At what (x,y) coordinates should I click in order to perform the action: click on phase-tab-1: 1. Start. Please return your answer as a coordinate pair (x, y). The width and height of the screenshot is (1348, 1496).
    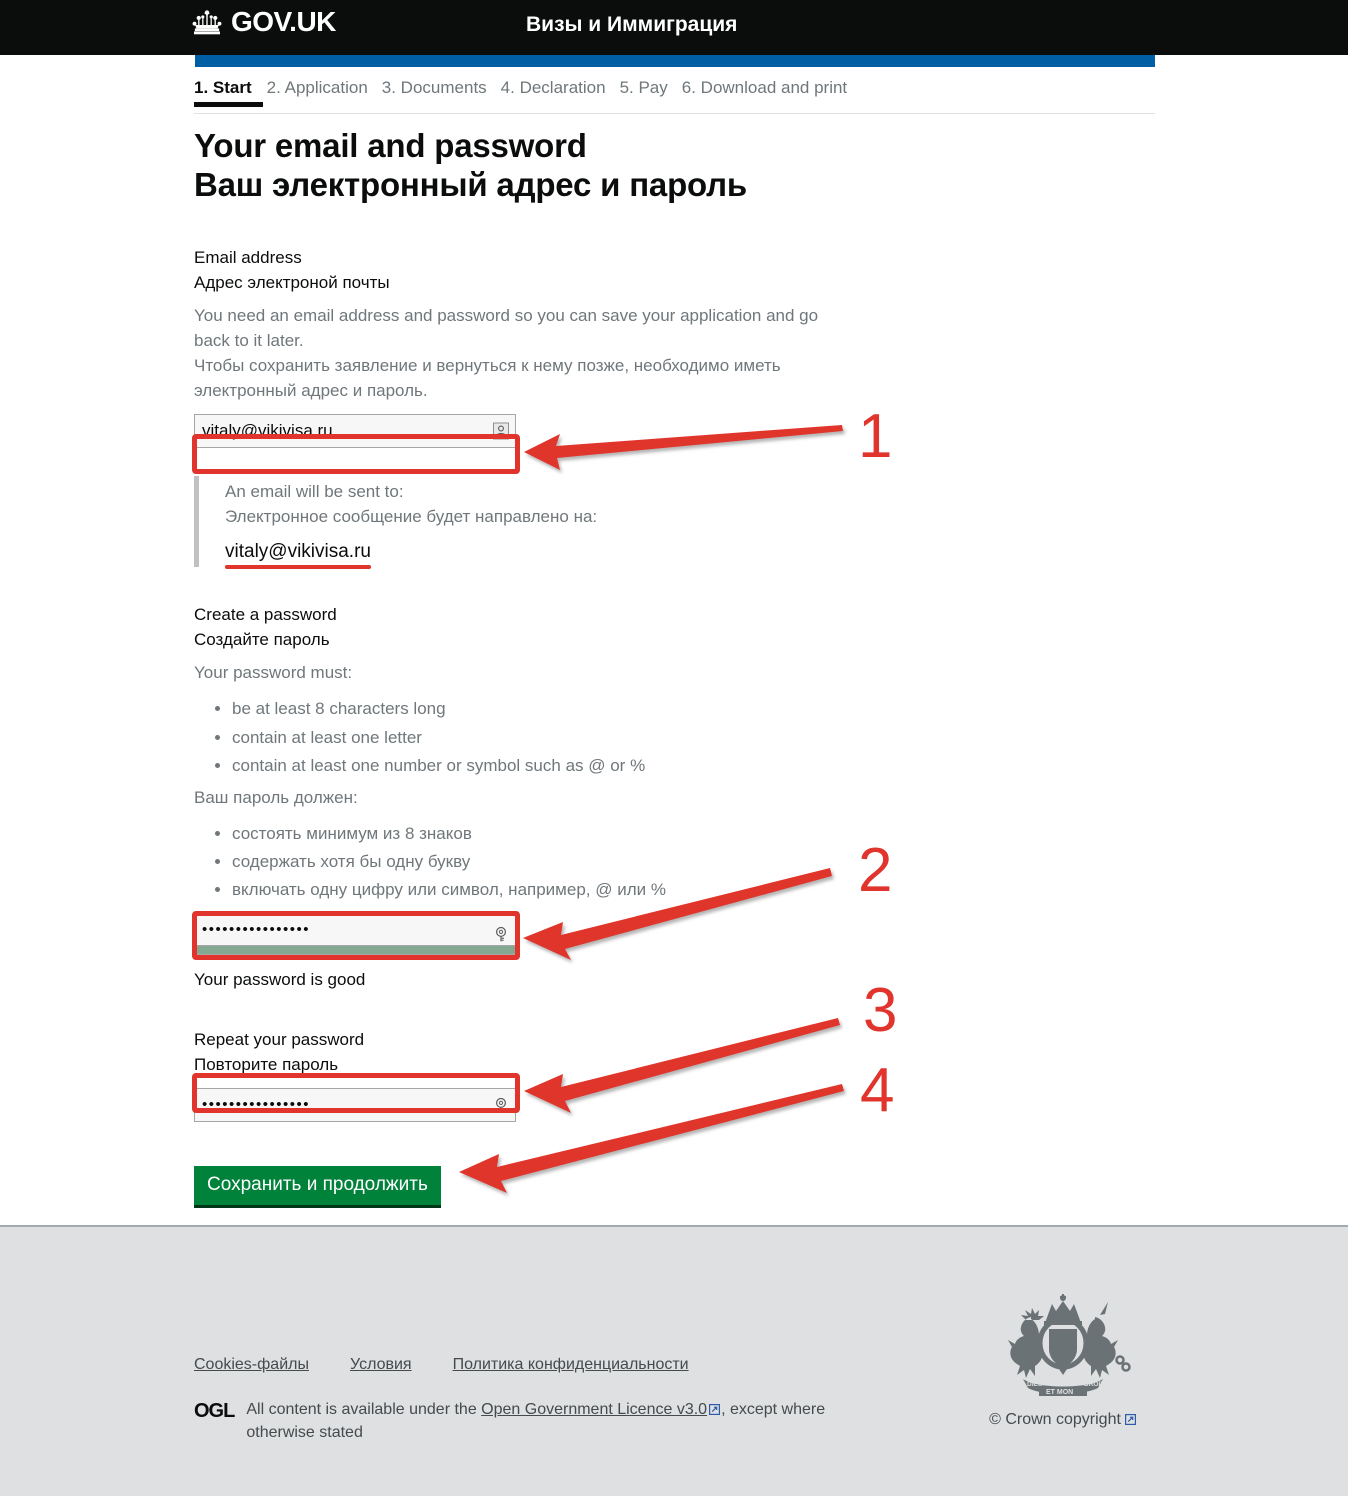
    Looking at the image, I should click on (230, 92).